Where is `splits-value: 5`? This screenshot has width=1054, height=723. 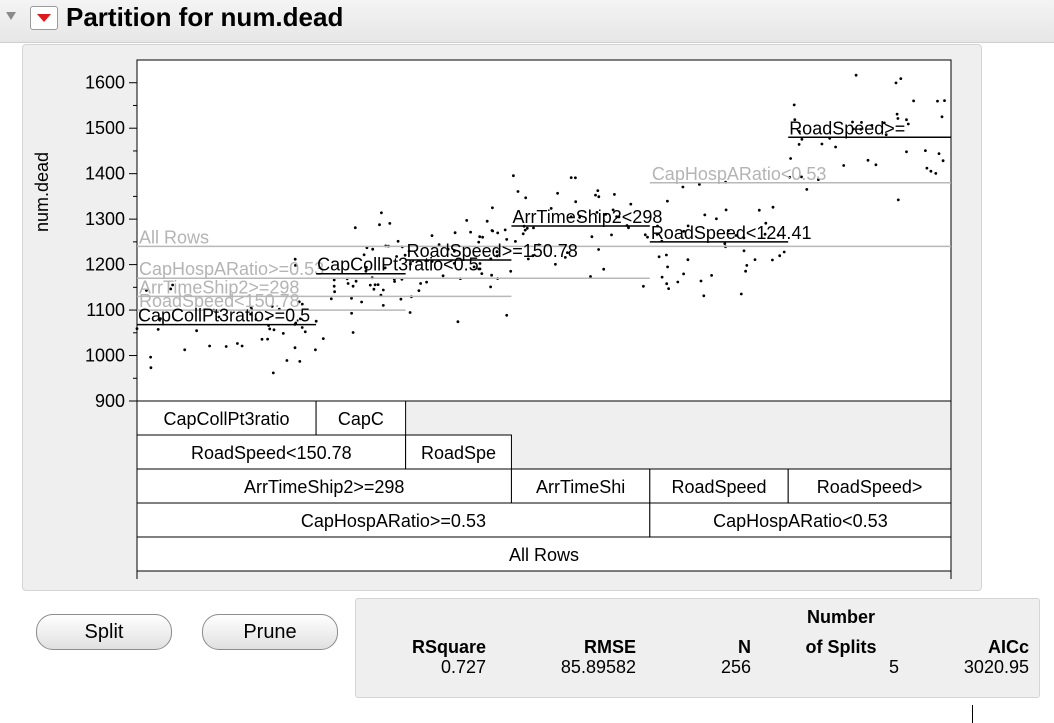
splits-value: 5 is located at coordinates (893, 667).